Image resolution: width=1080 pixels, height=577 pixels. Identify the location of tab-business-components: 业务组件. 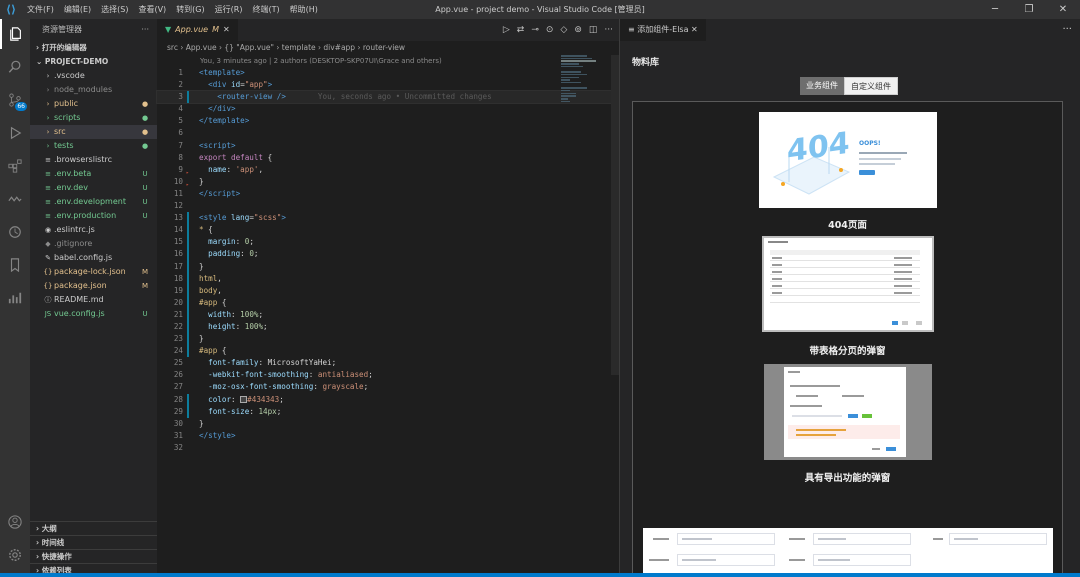
(822, 86).